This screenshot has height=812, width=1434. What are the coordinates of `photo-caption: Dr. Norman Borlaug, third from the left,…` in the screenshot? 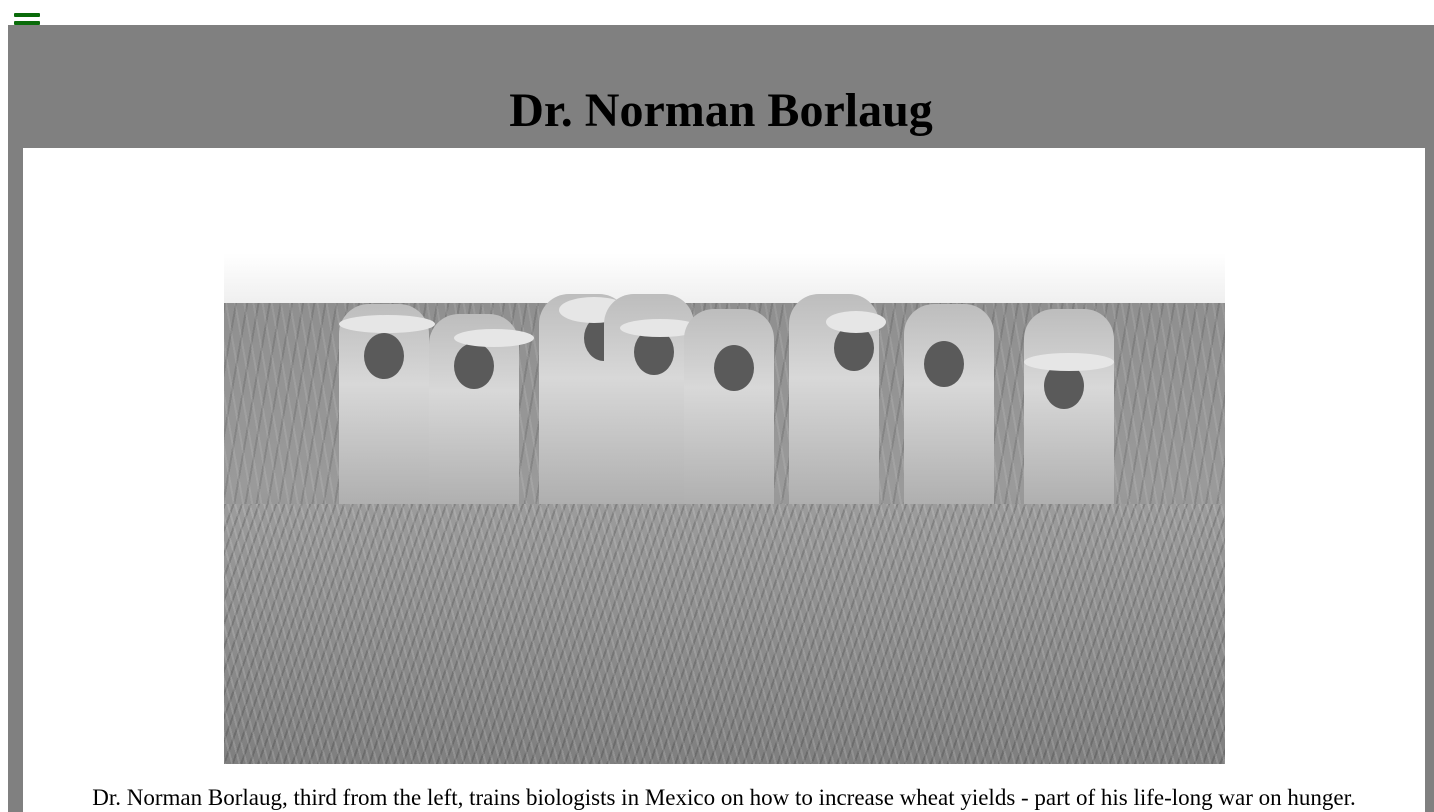 It's located at (724, 797).